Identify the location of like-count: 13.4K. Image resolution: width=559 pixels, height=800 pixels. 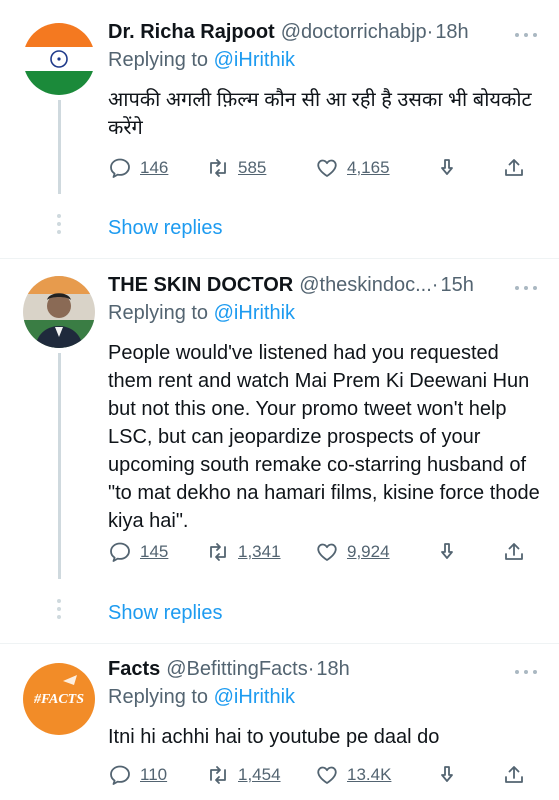
(369, 774).